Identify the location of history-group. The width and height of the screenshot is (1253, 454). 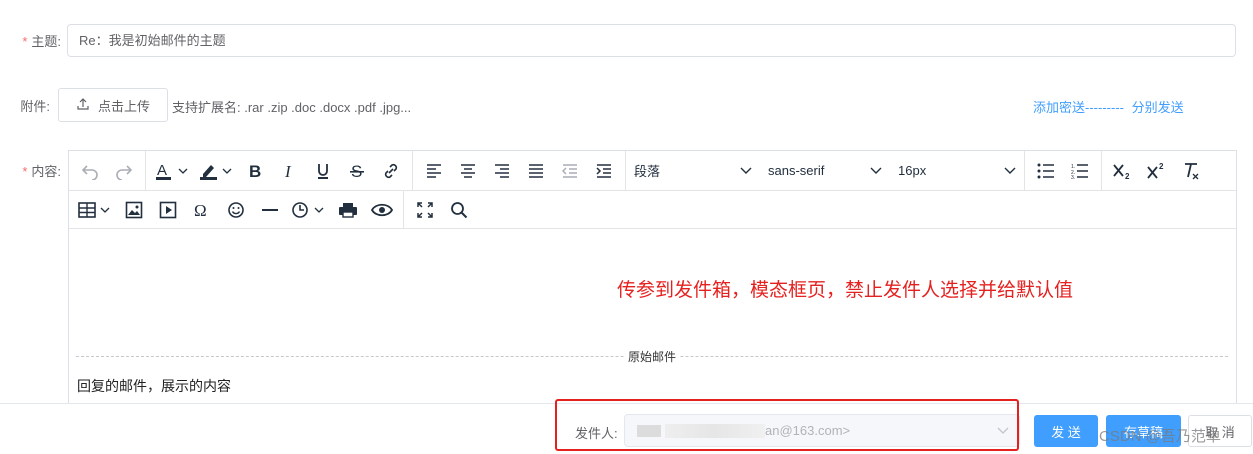
(107, 170).